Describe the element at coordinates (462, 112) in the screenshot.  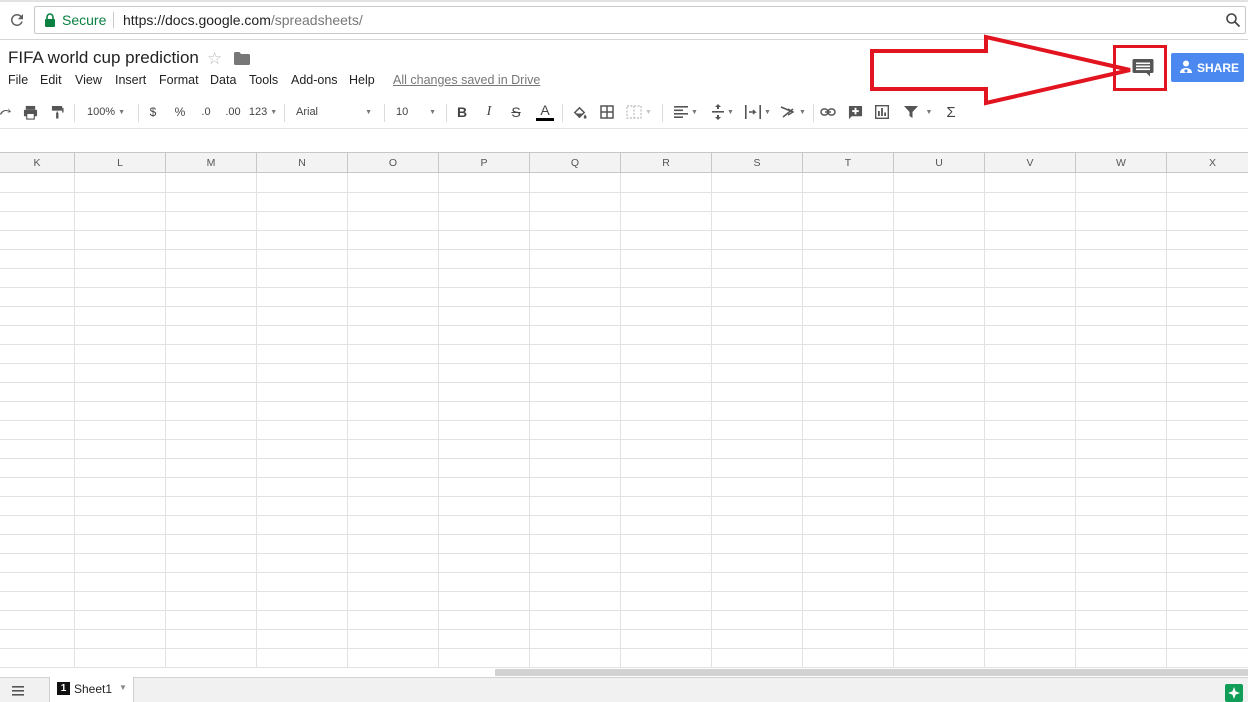
I see `bold-button: B` at that location.